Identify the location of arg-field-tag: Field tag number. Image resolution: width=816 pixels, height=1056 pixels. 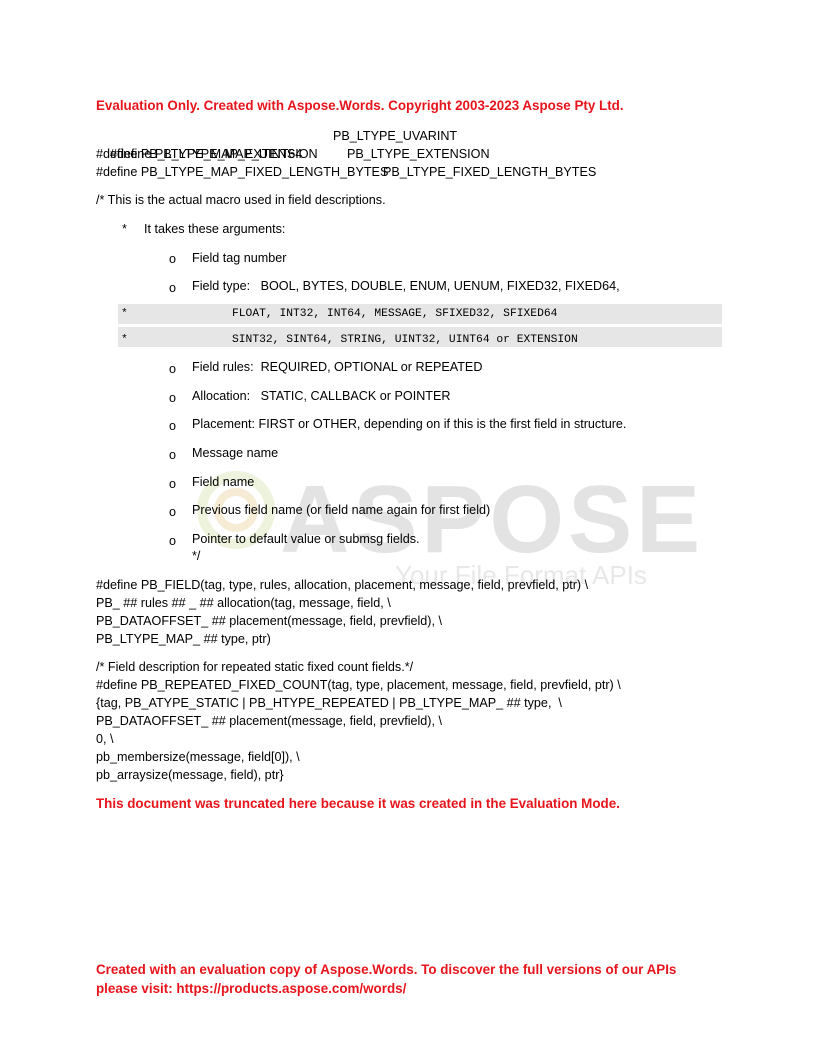
(239, 258).